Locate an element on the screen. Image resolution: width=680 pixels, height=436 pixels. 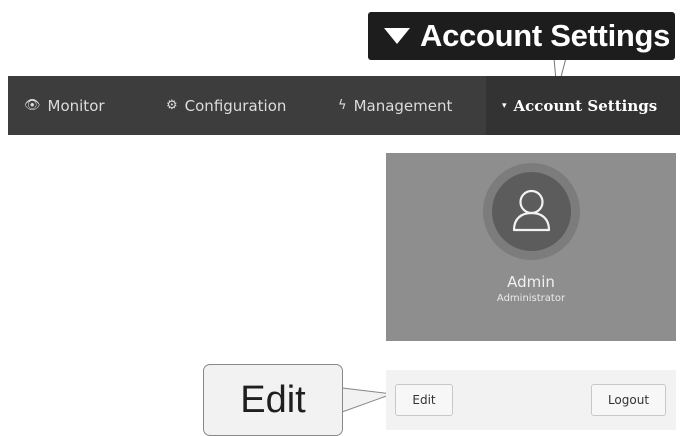
nav-item-monitor: 👁 Monitor is located at coordinates (77, 105).